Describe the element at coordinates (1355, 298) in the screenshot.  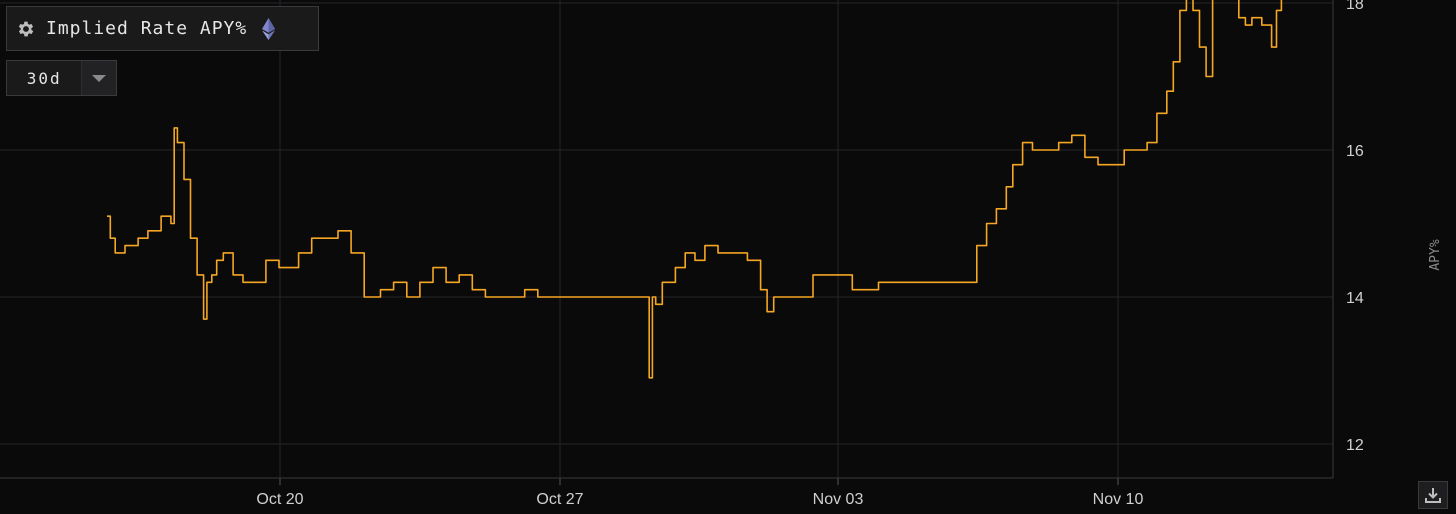
I see `y-tick-label: 14` at that location.